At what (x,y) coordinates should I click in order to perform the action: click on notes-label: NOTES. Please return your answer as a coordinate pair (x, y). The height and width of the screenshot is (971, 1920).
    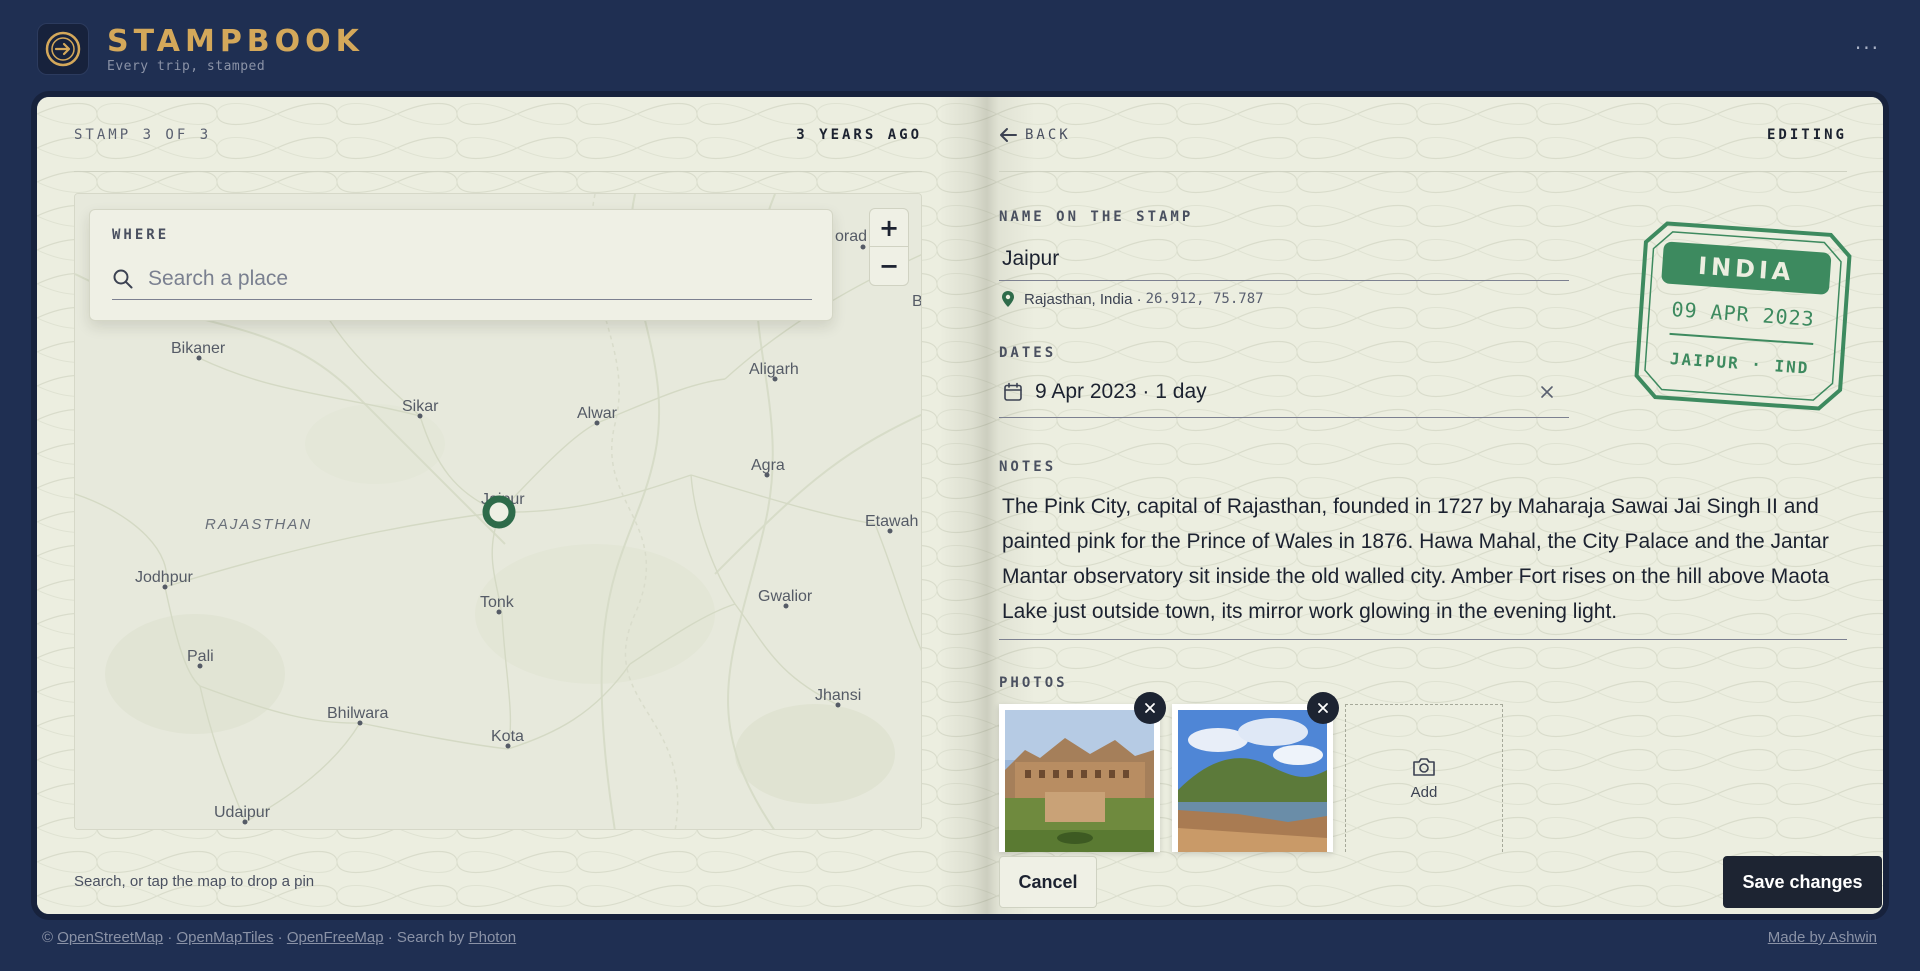
    Looking at the image, I should click on (1028, 467).